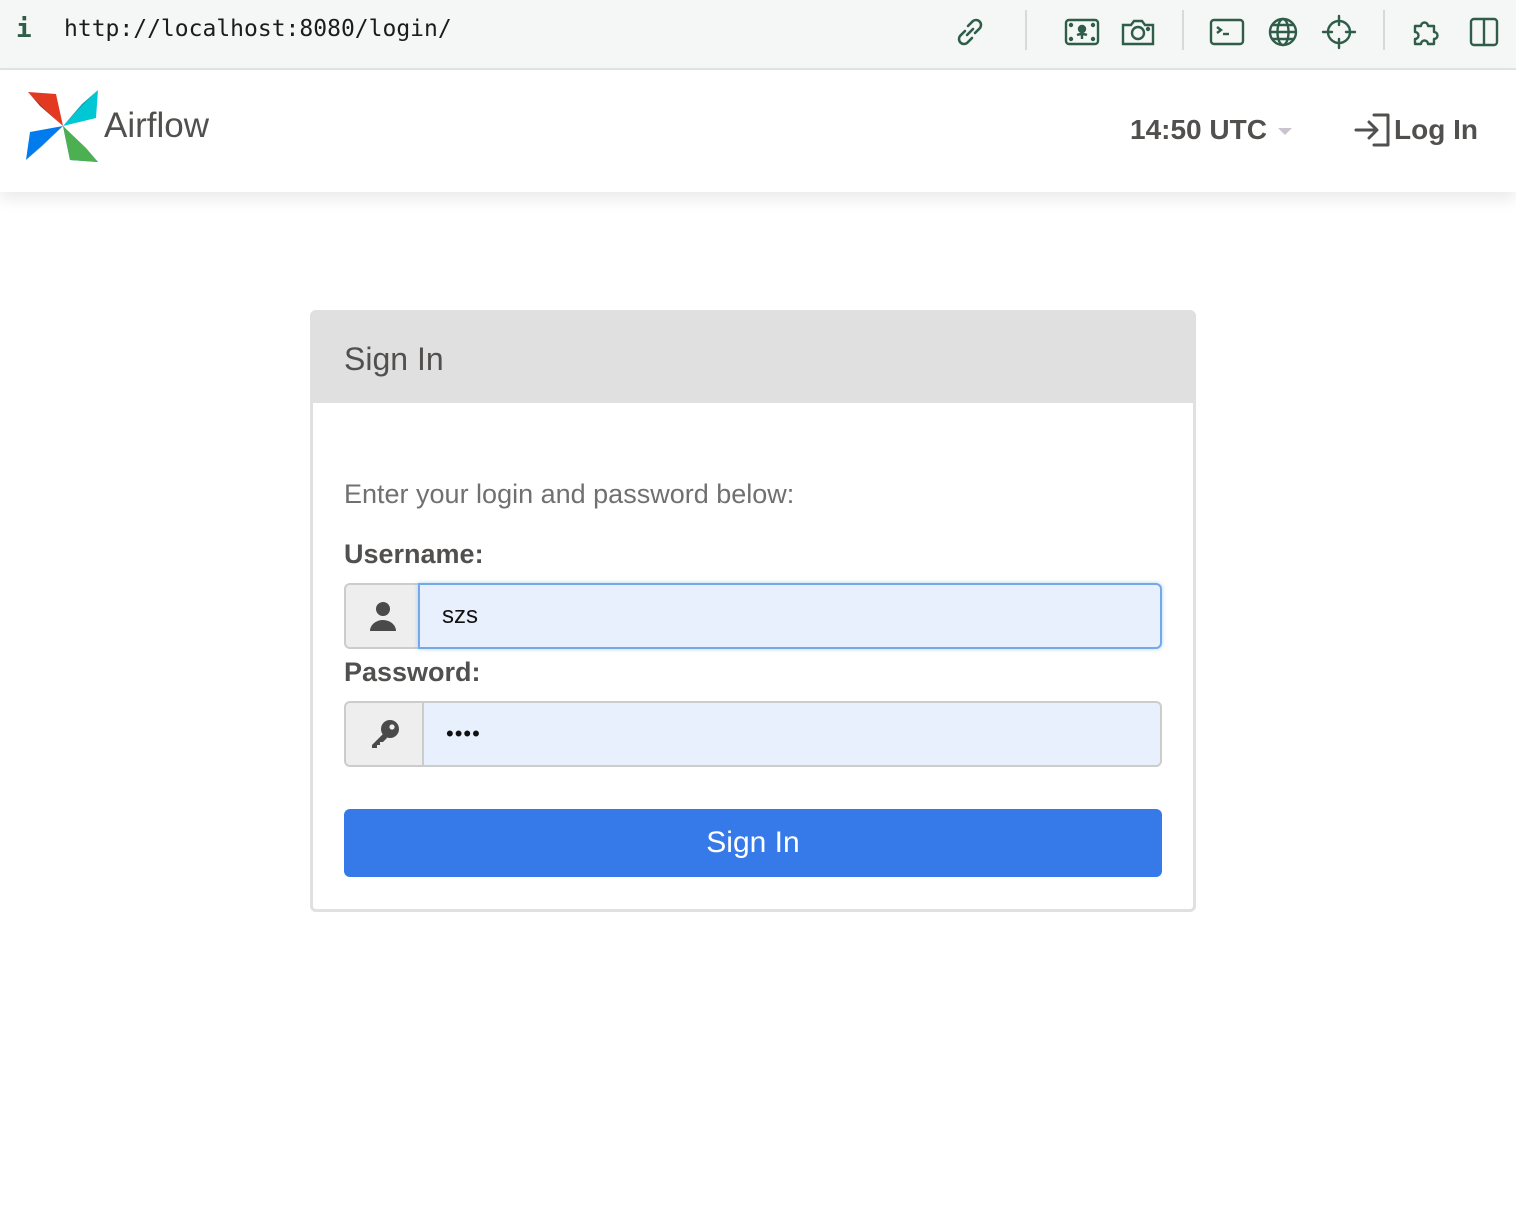 This screenshot has height=1210, width=1516. What do you see at coordinates (1082, 32) in the screenshot?
I see `flower-screenshot-icon` at bounding box center [1082, 32].